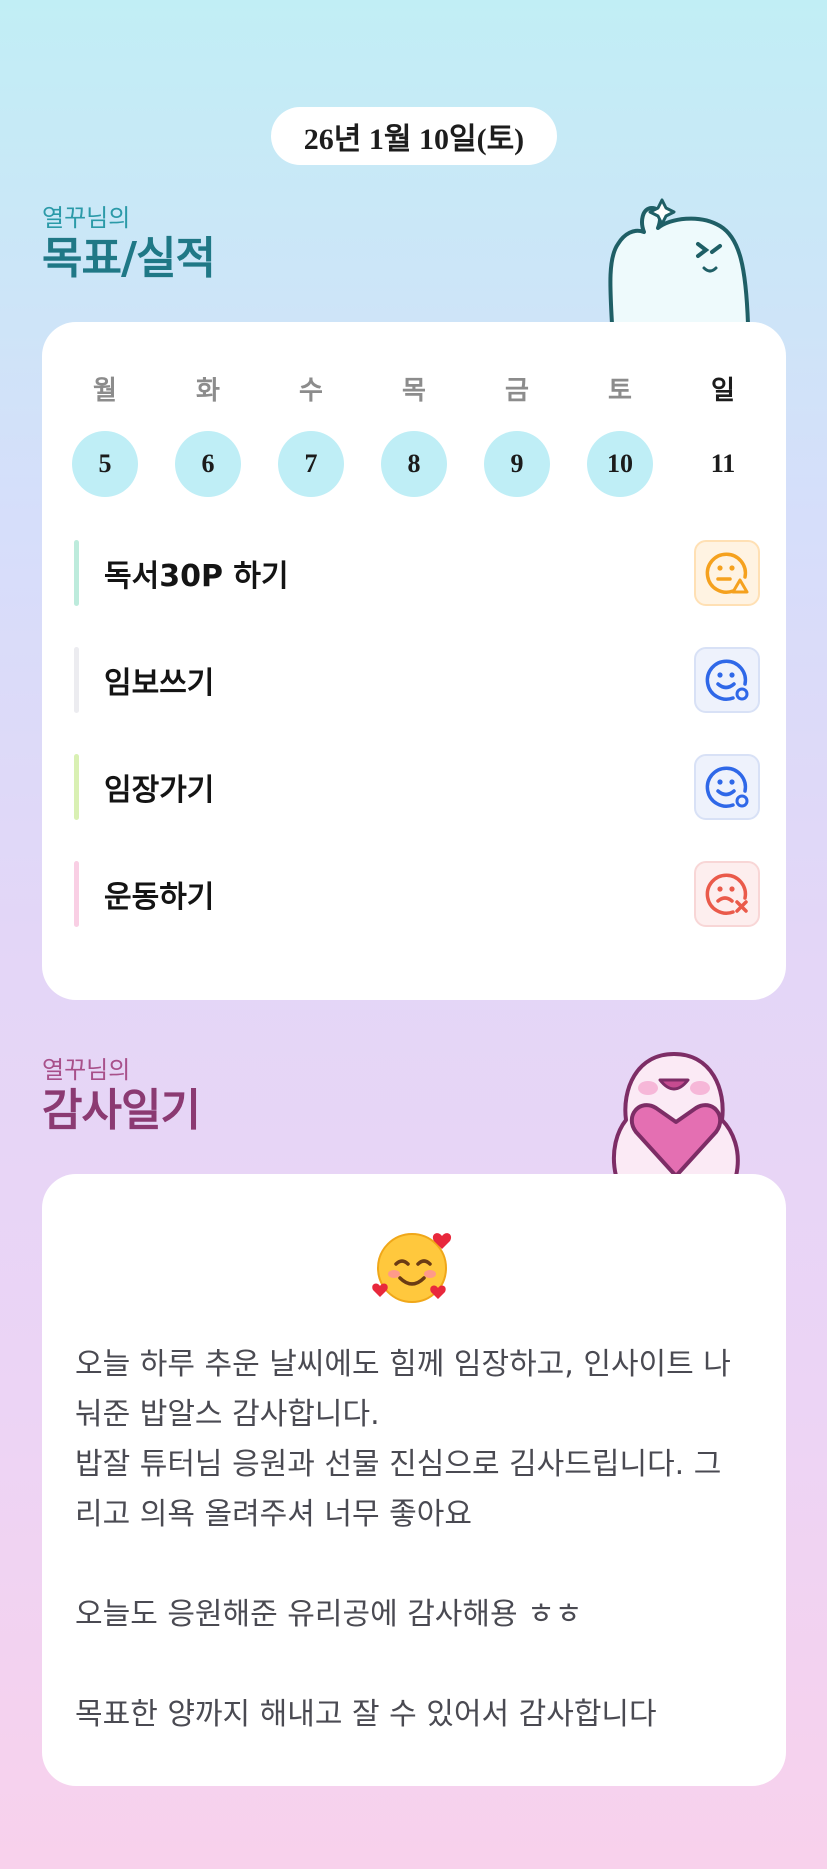 The image size is (827, 1869). I want to click on weekday-label: 화, so click(208, 391).